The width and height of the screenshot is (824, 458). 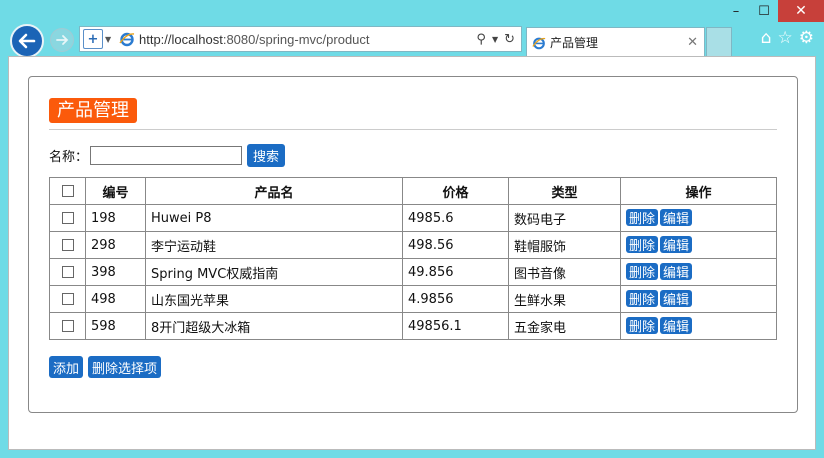 I want to click on cell-type: 图书音像, so click(x=564, y=272).